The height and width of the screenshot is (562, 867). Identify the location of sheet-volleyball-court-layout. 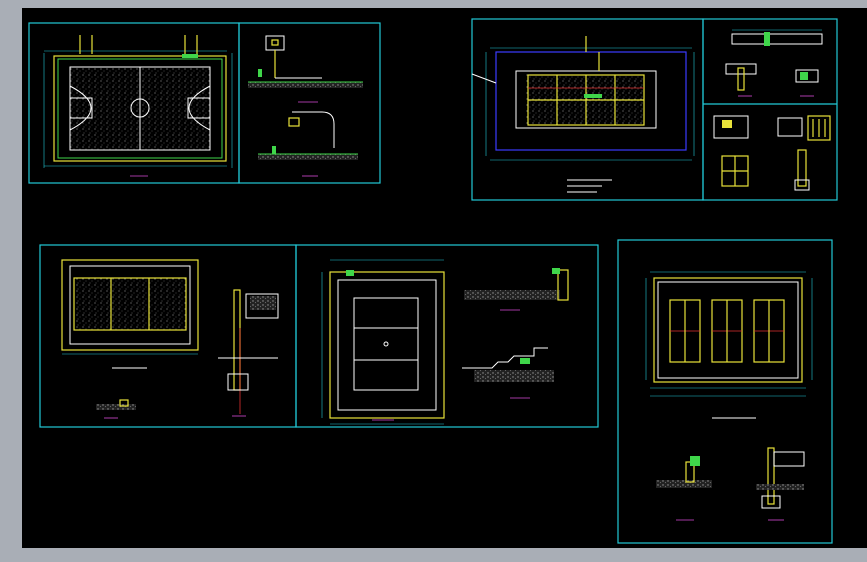
(447, 336).